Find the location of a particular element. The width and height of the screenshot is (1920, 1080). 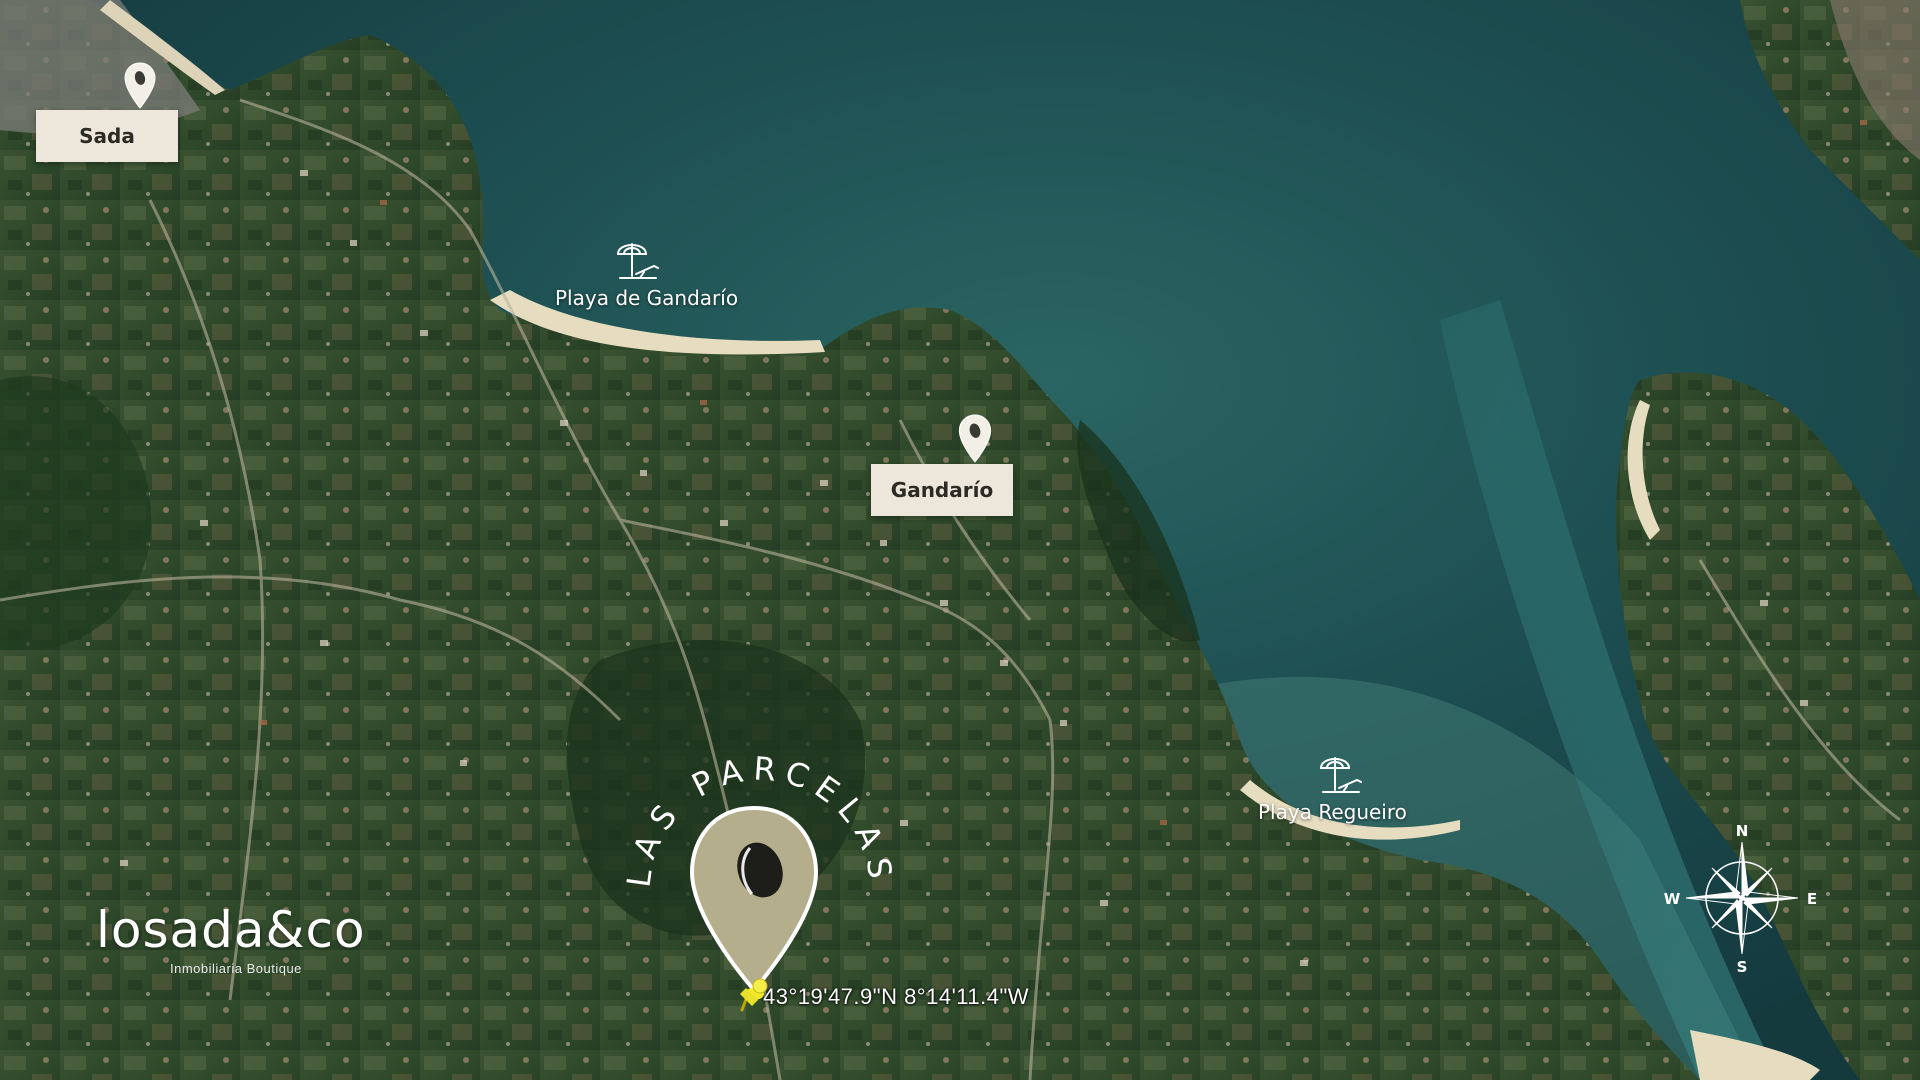

place-label-text: Sada is located at coordinates (107, 136).